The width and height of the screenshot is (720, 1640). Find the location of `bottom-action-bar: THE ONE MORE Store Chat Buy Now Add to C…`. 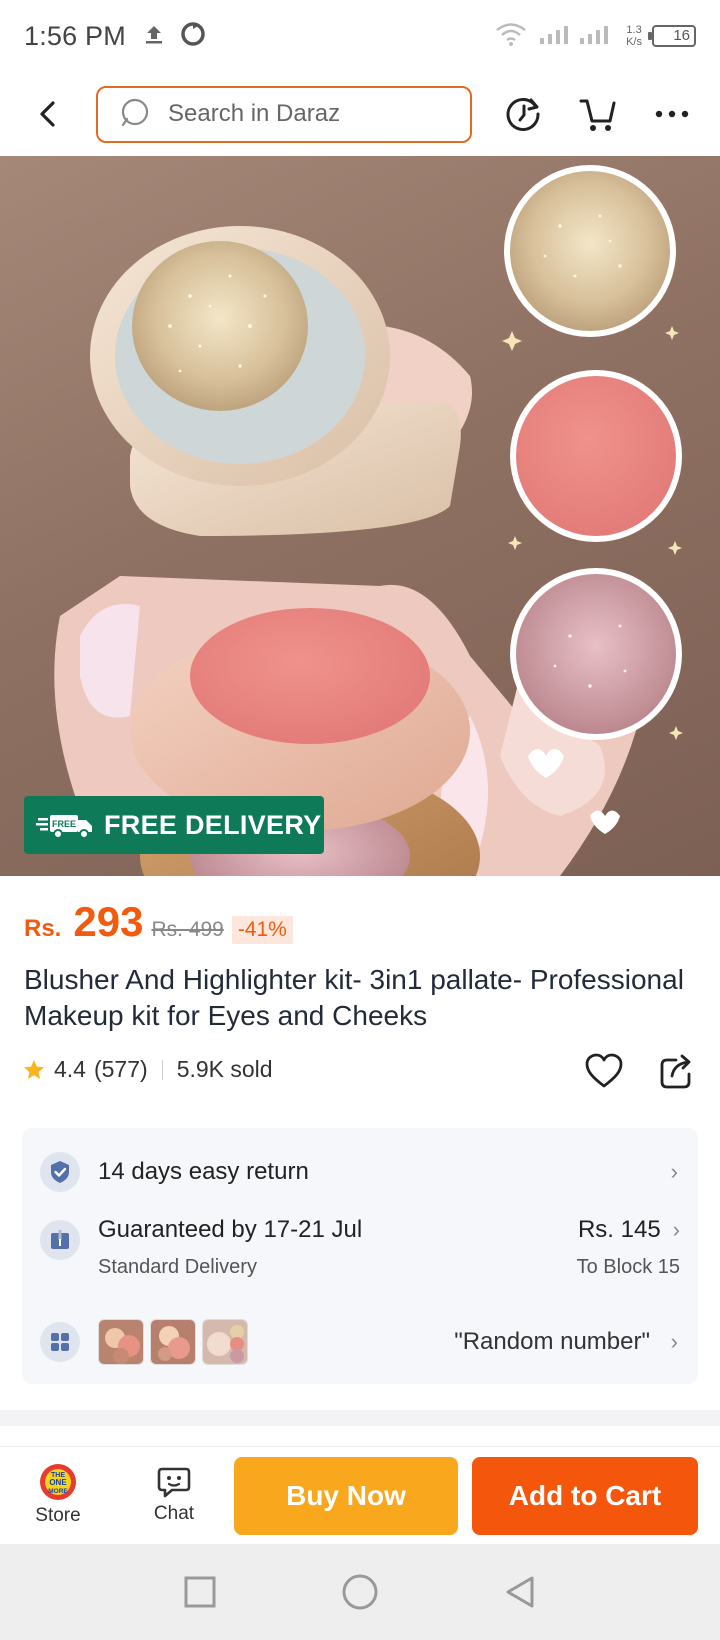

bottom-action-bar: THE ONE MORE Store Chat Buy Now Add to C… is located at coordinates (360, 1494).